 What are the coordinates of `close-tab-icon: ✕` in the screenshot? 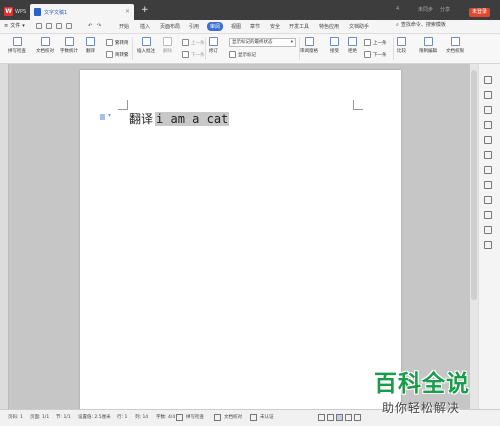 It's located at (127, 11).